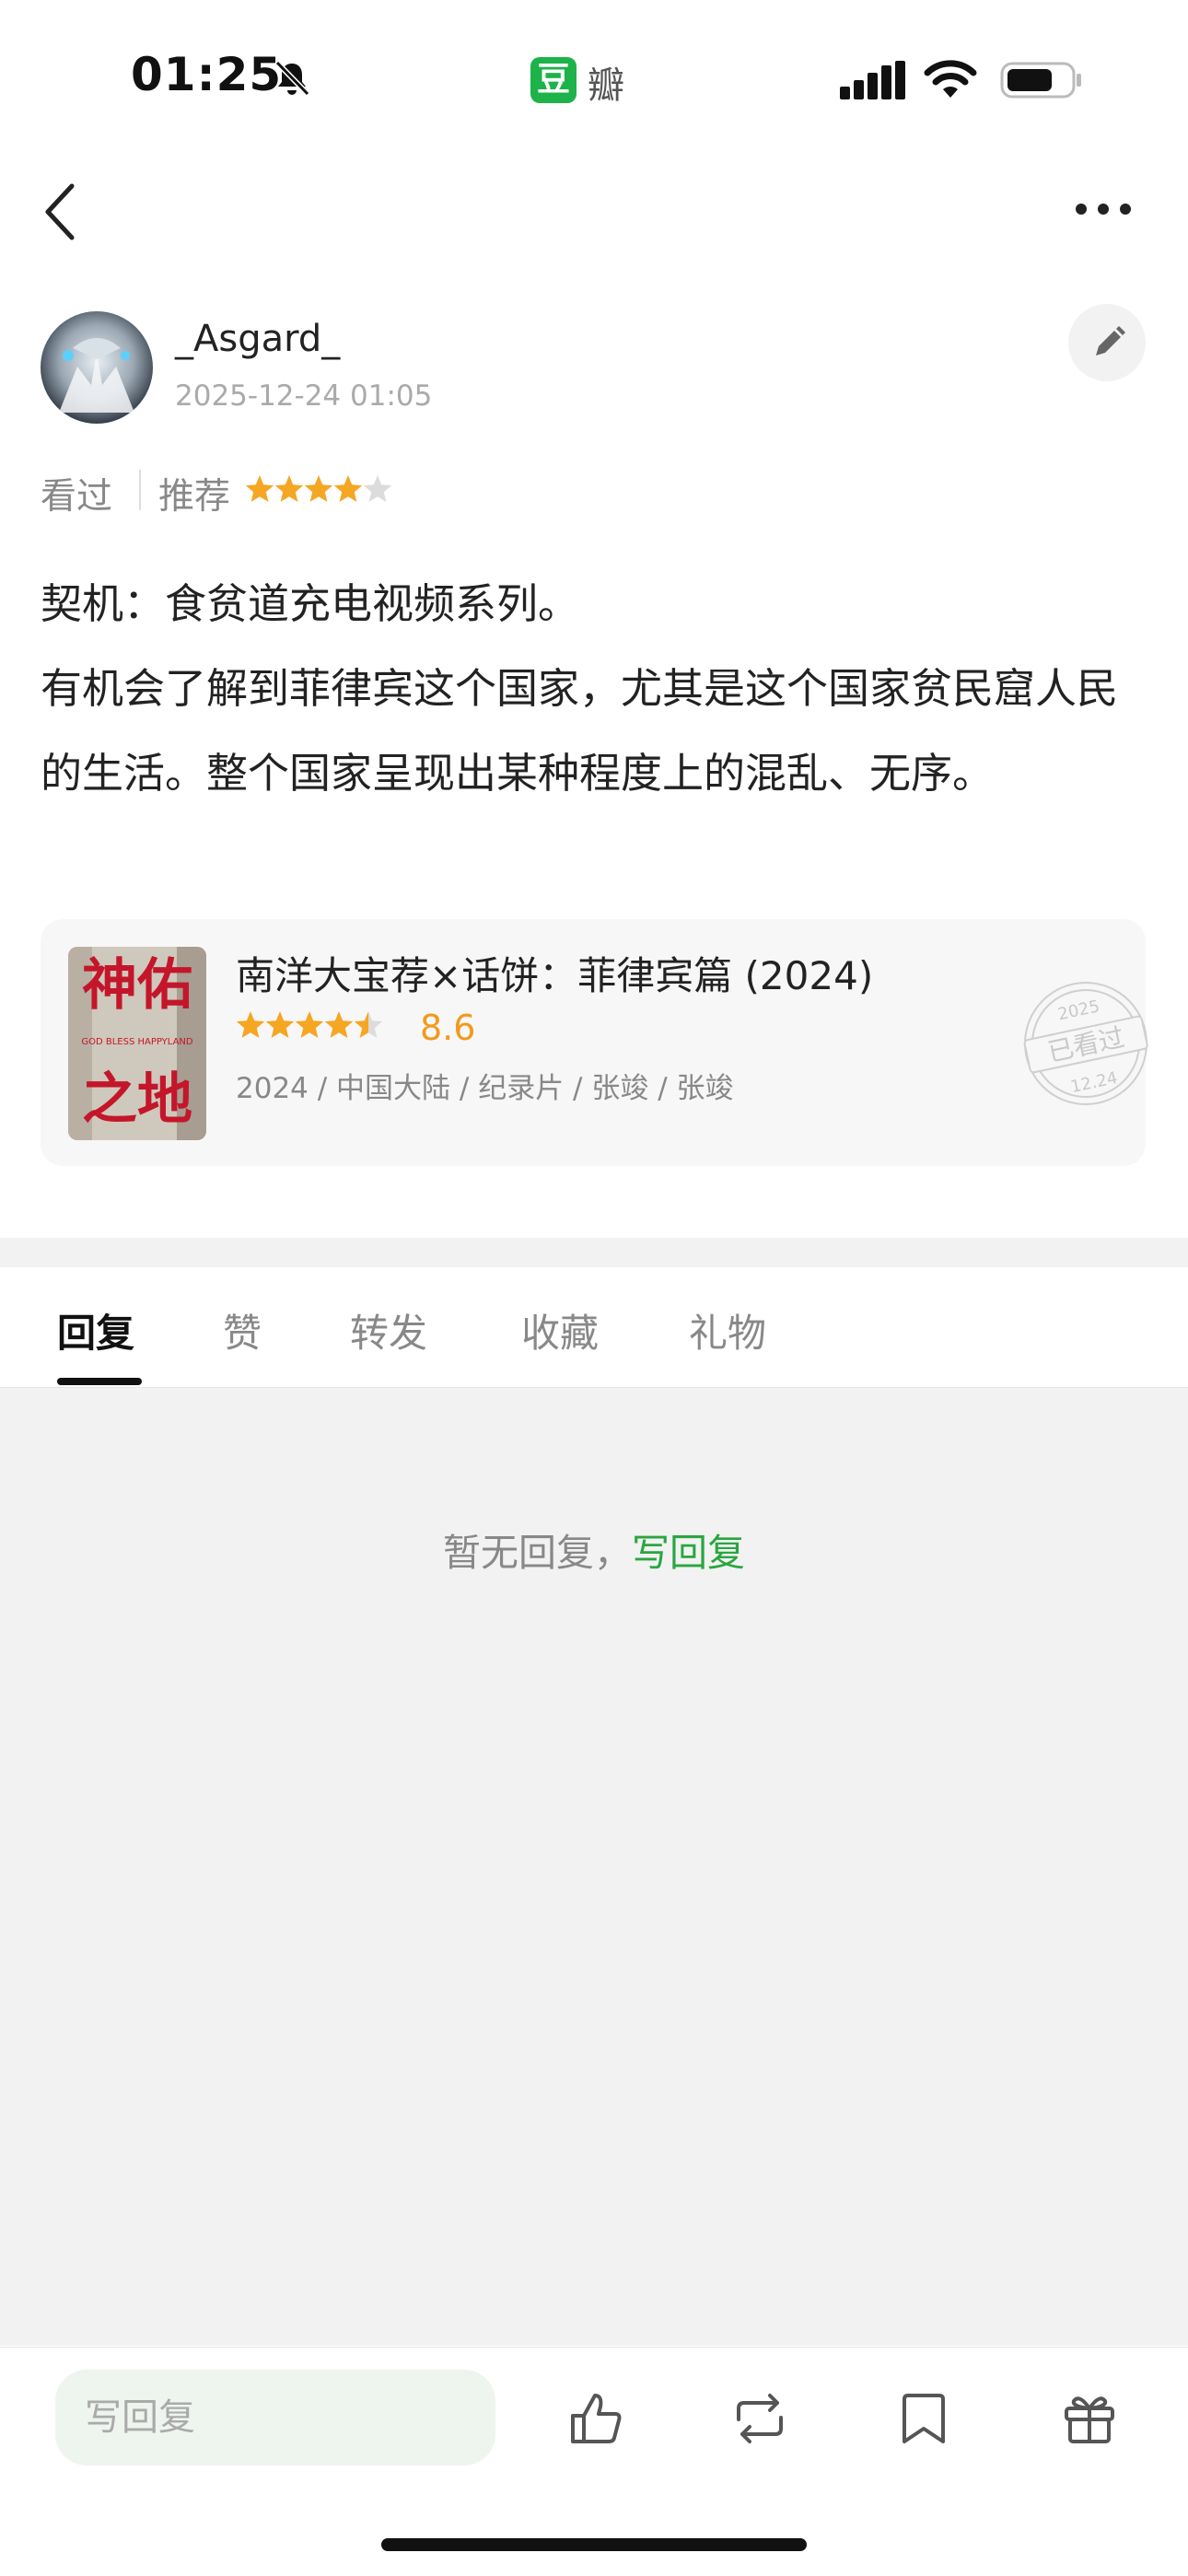 The height and width of the screenshot is (2576, 1188). Describe the element at coordinates (388, 1330) in the screenshot. I see `tab-reposts: 转发` at that location.